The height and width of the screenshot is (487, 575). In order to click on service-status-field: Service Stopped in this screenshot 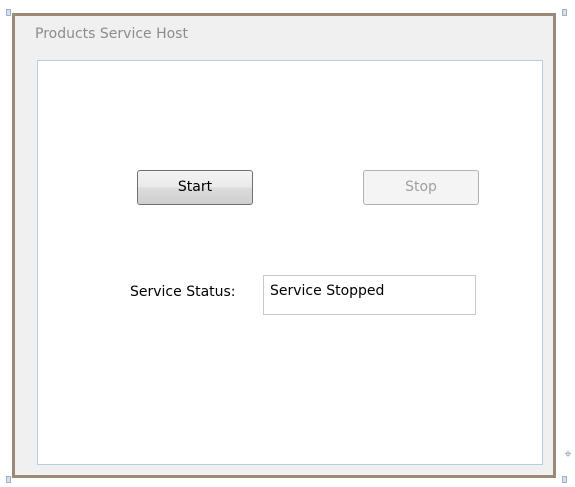, I will do `click(369, 295)`.